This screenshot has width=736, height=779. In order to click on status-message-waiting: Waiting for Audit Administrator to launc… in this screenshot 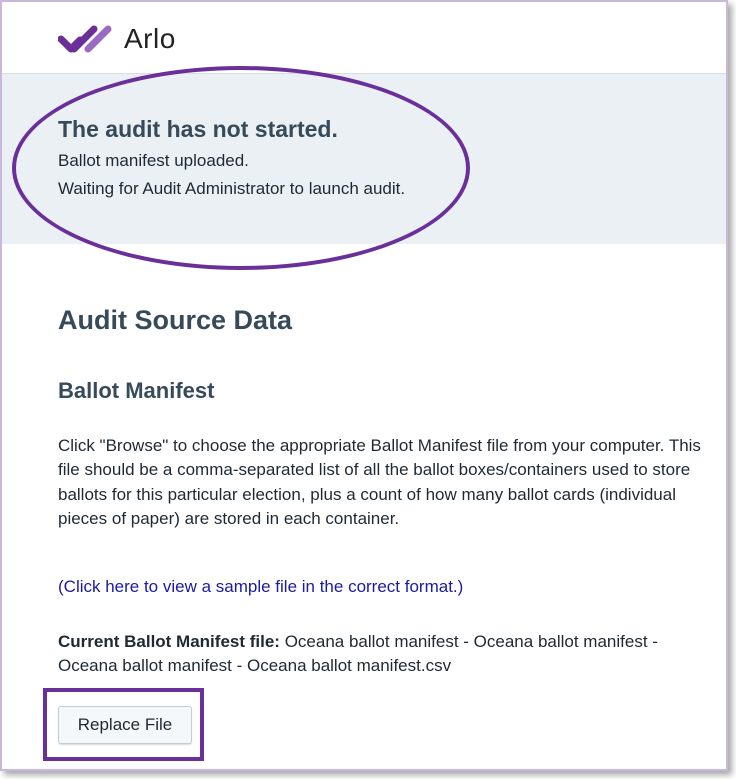, I will do `click(232, 188)`.